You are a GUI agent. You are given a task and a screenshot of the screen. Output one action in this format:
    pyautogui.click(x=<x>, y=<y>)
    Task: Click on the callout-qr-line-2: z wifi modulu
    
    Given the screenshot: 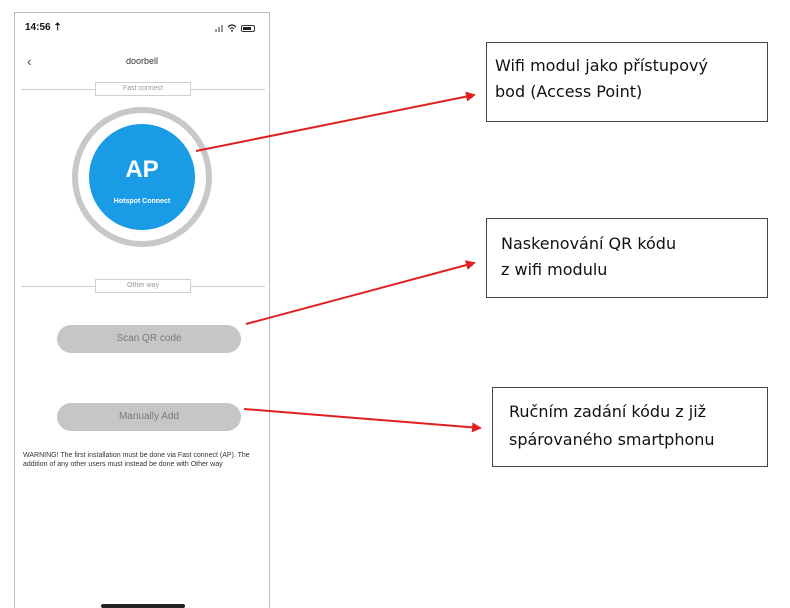 What is the action you would take?
    pyautogui.click(x=554, y=269)
    